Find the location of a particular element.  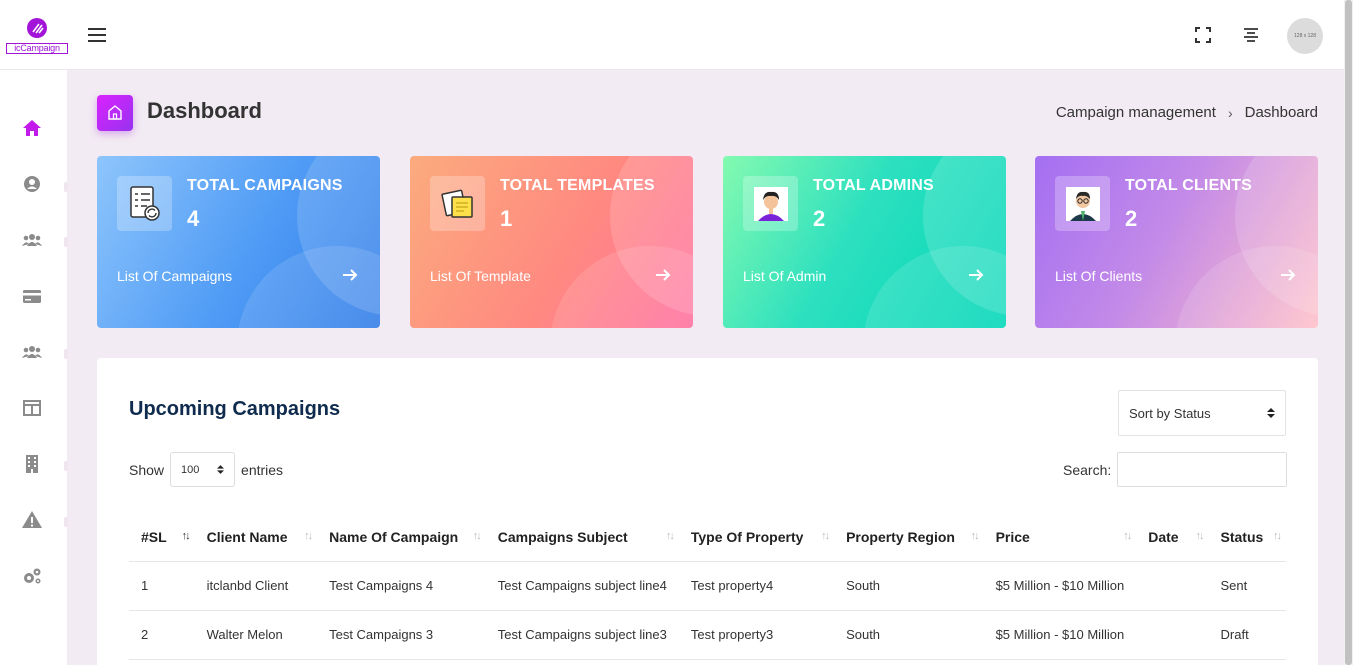

show-entries-control: Show 100 entries is located at coordinates (206, 469).